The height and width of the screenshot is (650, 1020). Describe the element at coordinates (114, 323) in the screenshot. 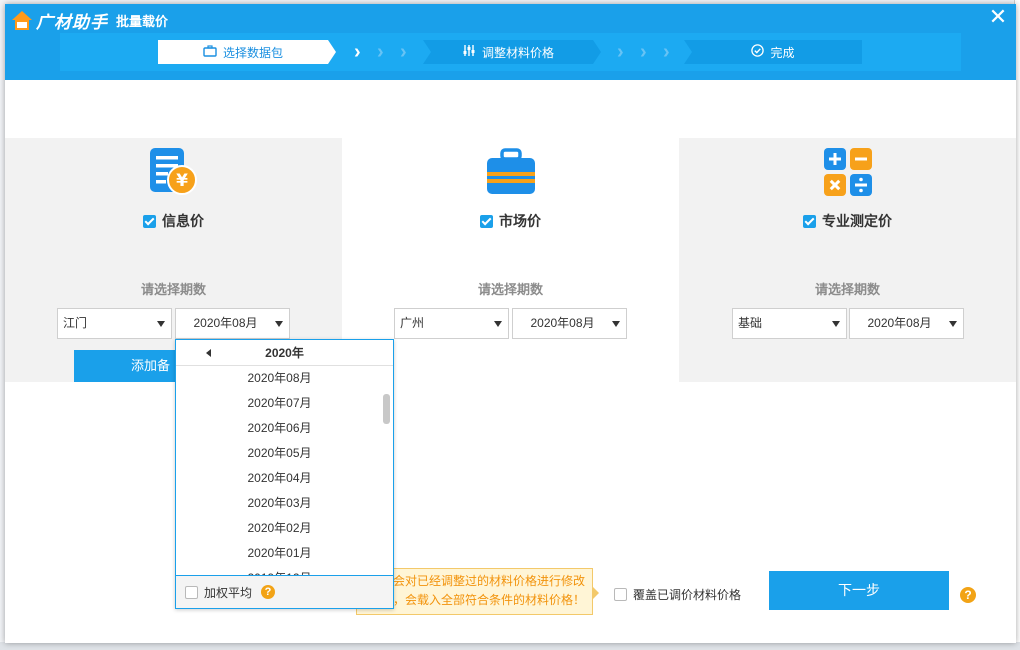

I see `region-select: 江门` at that location.